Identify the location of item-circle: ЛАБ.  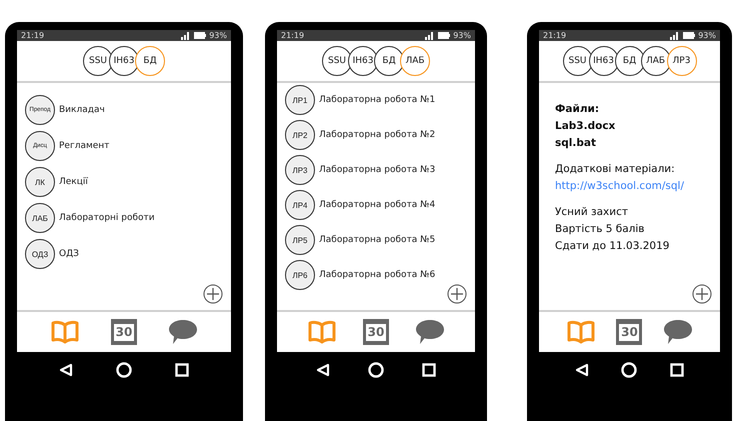
(40, 218).